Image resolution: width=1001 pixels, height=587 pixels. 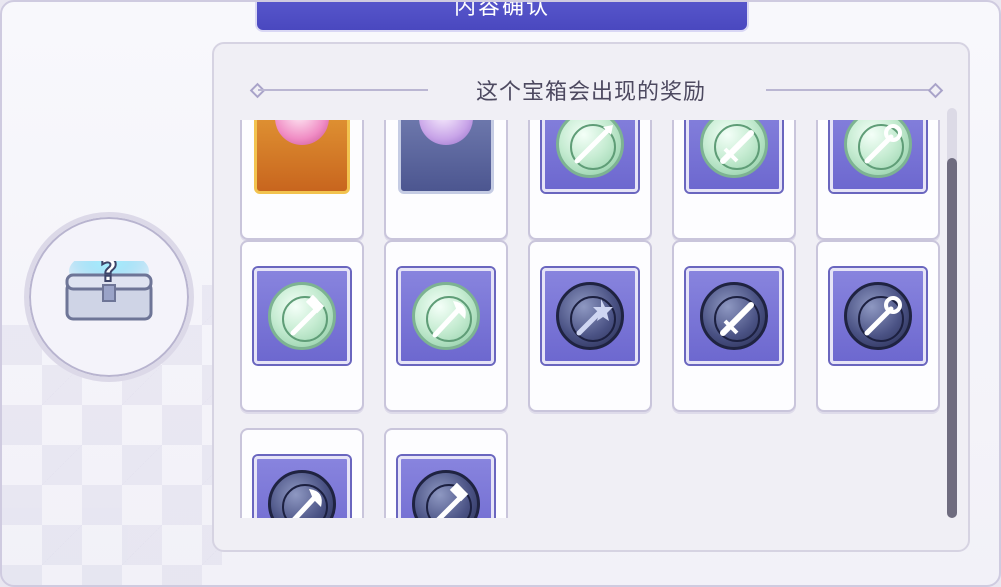 I want to click on chest-medal: ?, so click(x=109, y=297).